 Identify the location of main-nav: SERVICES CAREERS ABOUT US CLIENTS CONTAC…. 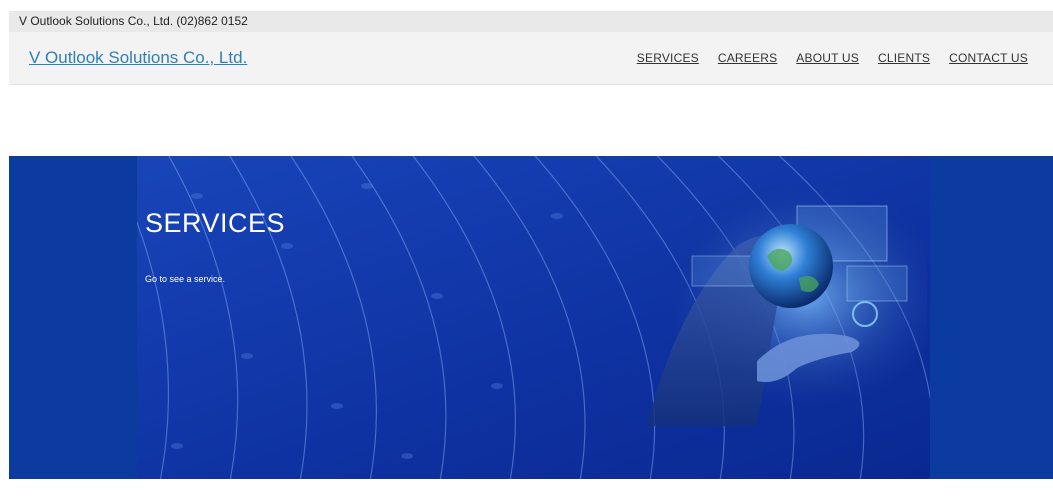
(832, 58).